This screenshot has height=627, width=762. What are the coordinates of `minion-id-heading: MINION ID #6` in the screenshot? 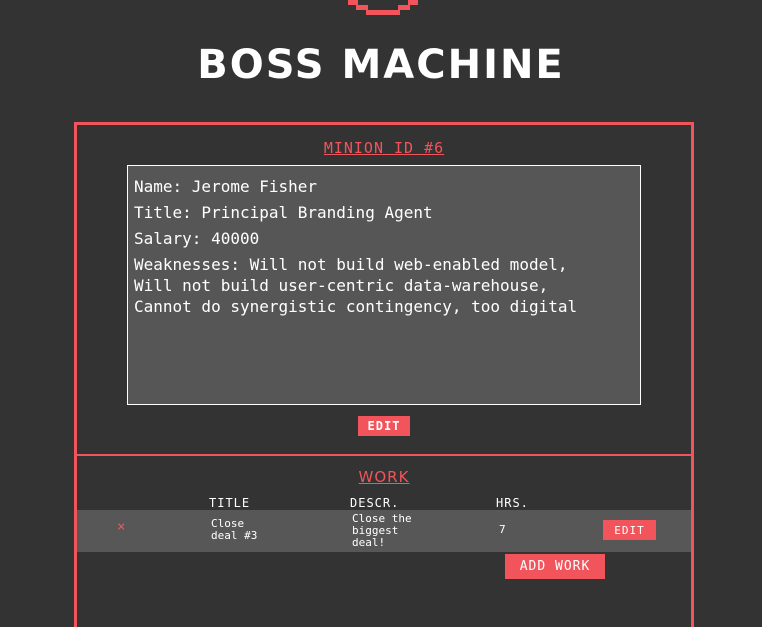 It's located at (384, 148).